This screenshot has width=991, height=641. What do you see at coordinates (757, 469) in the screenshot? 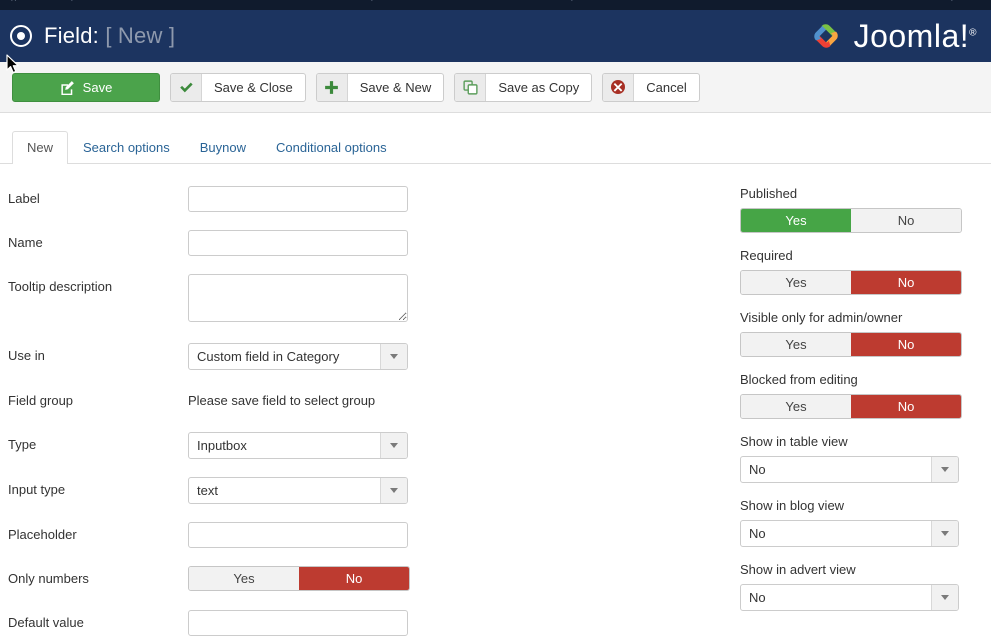
I see `show-table-value: No` at bounding box center [757, 469].